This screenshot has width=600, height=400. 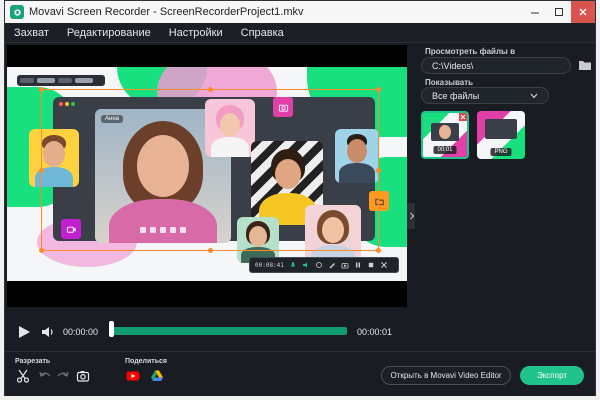 I want to click on cut-button, so click(x=23, y=376).